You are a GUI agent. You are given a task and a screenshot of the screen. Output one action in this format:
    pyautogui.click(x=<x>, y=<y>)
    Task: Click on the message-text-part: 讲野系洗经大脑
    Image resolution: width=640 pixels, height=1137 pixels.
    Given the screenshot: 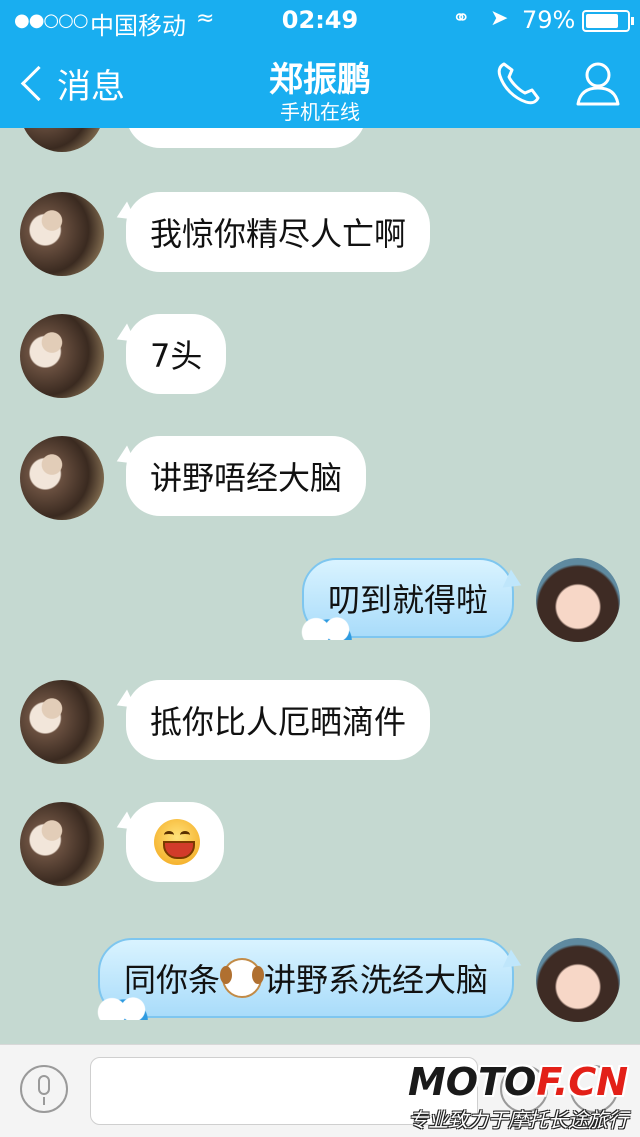 What is the action you would take?
    pyautogui.click(x=375, y=980)
    